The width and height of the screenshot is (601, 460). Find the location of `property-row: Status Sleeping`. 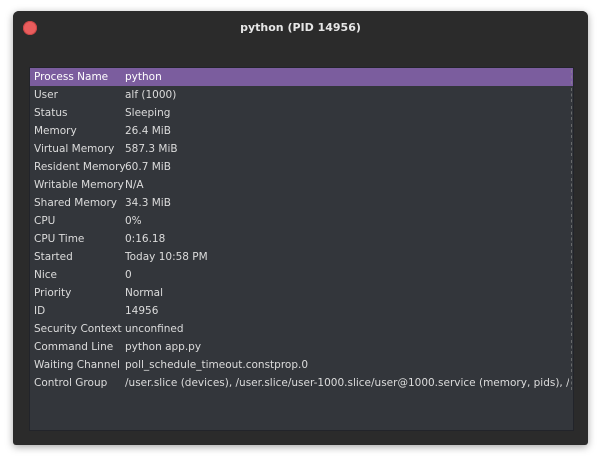

property-row: Status Sleeping is located at coordinates (301, 113).